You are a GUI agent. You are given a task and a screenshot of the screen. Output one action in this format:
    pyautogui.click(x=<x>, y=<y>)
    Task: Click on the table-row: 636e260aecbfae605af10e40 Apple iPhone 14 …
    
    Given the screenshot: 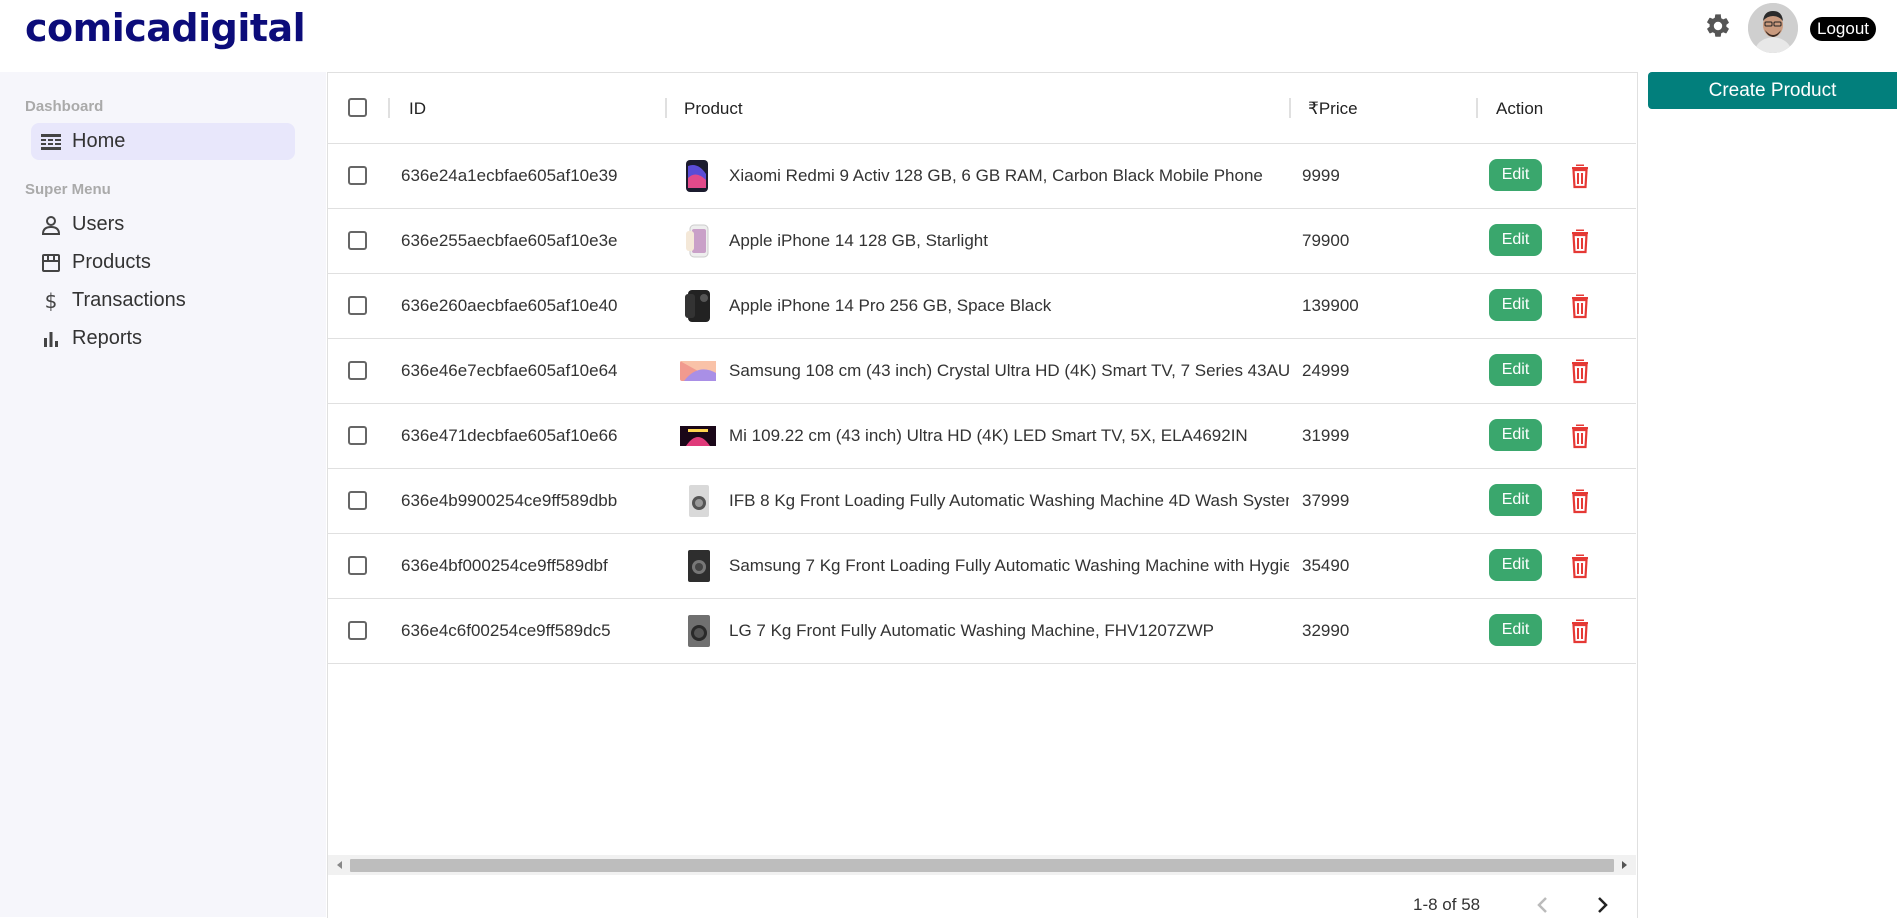 What is the action you would take?
    pyautogui.click(x=982, y=306)
    